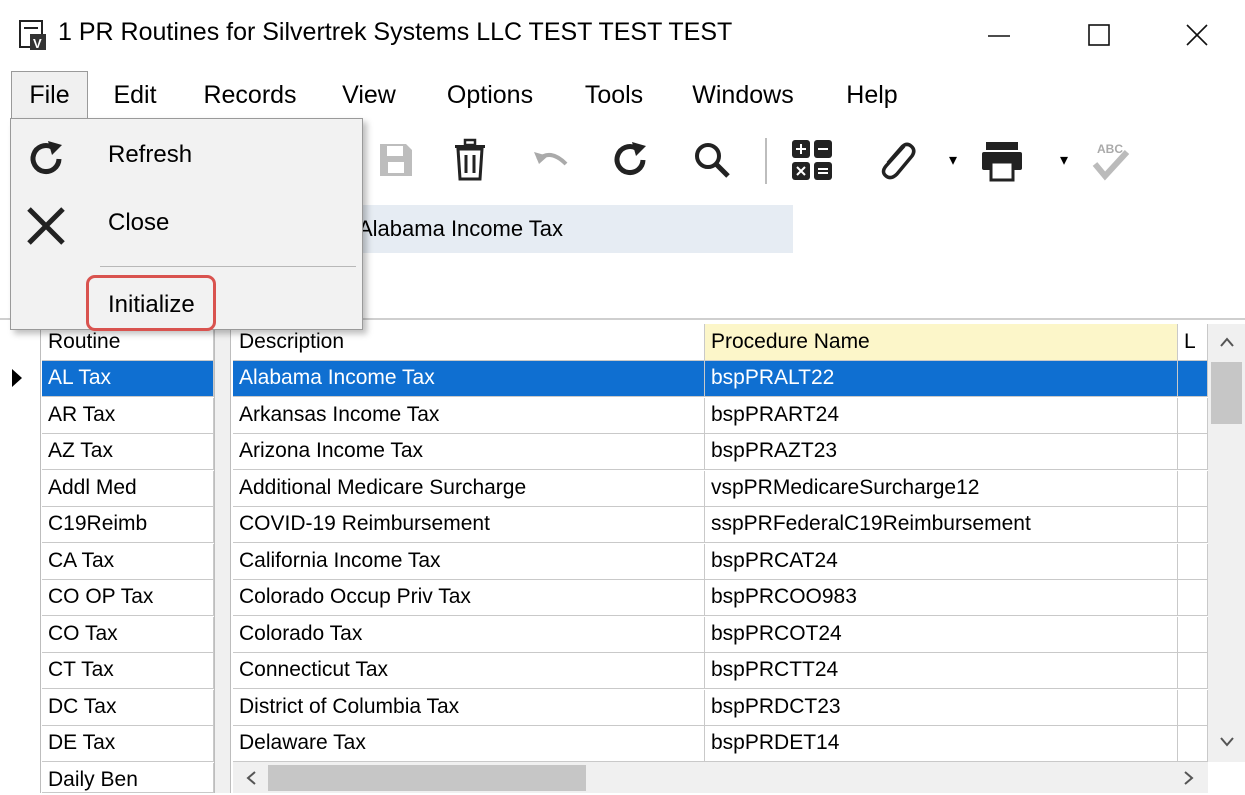  What do you see at coordinates (941, 635) in the screenshot?
I see `cell-procedure-name: bspPRCOT24` at bounding box center [941, 635].